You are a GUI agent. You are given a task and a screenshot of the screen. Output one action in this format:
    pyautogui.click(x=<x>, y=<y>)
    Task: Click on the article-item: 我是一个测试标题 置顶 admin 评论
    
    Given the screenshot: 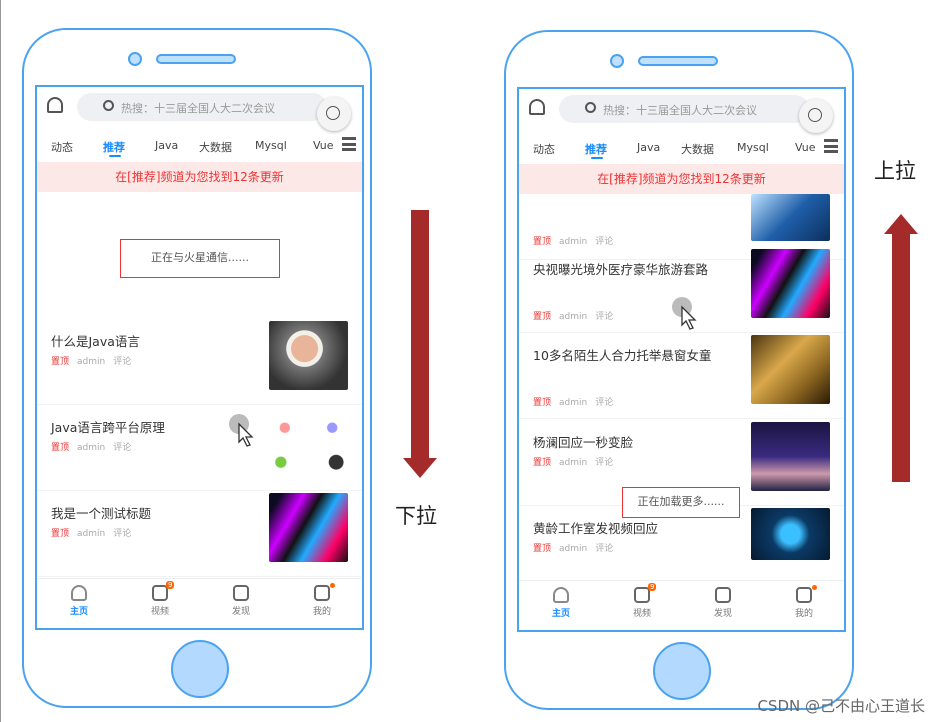 What is the action you would take?
    pyautogui.click(x=199, y=534)
    